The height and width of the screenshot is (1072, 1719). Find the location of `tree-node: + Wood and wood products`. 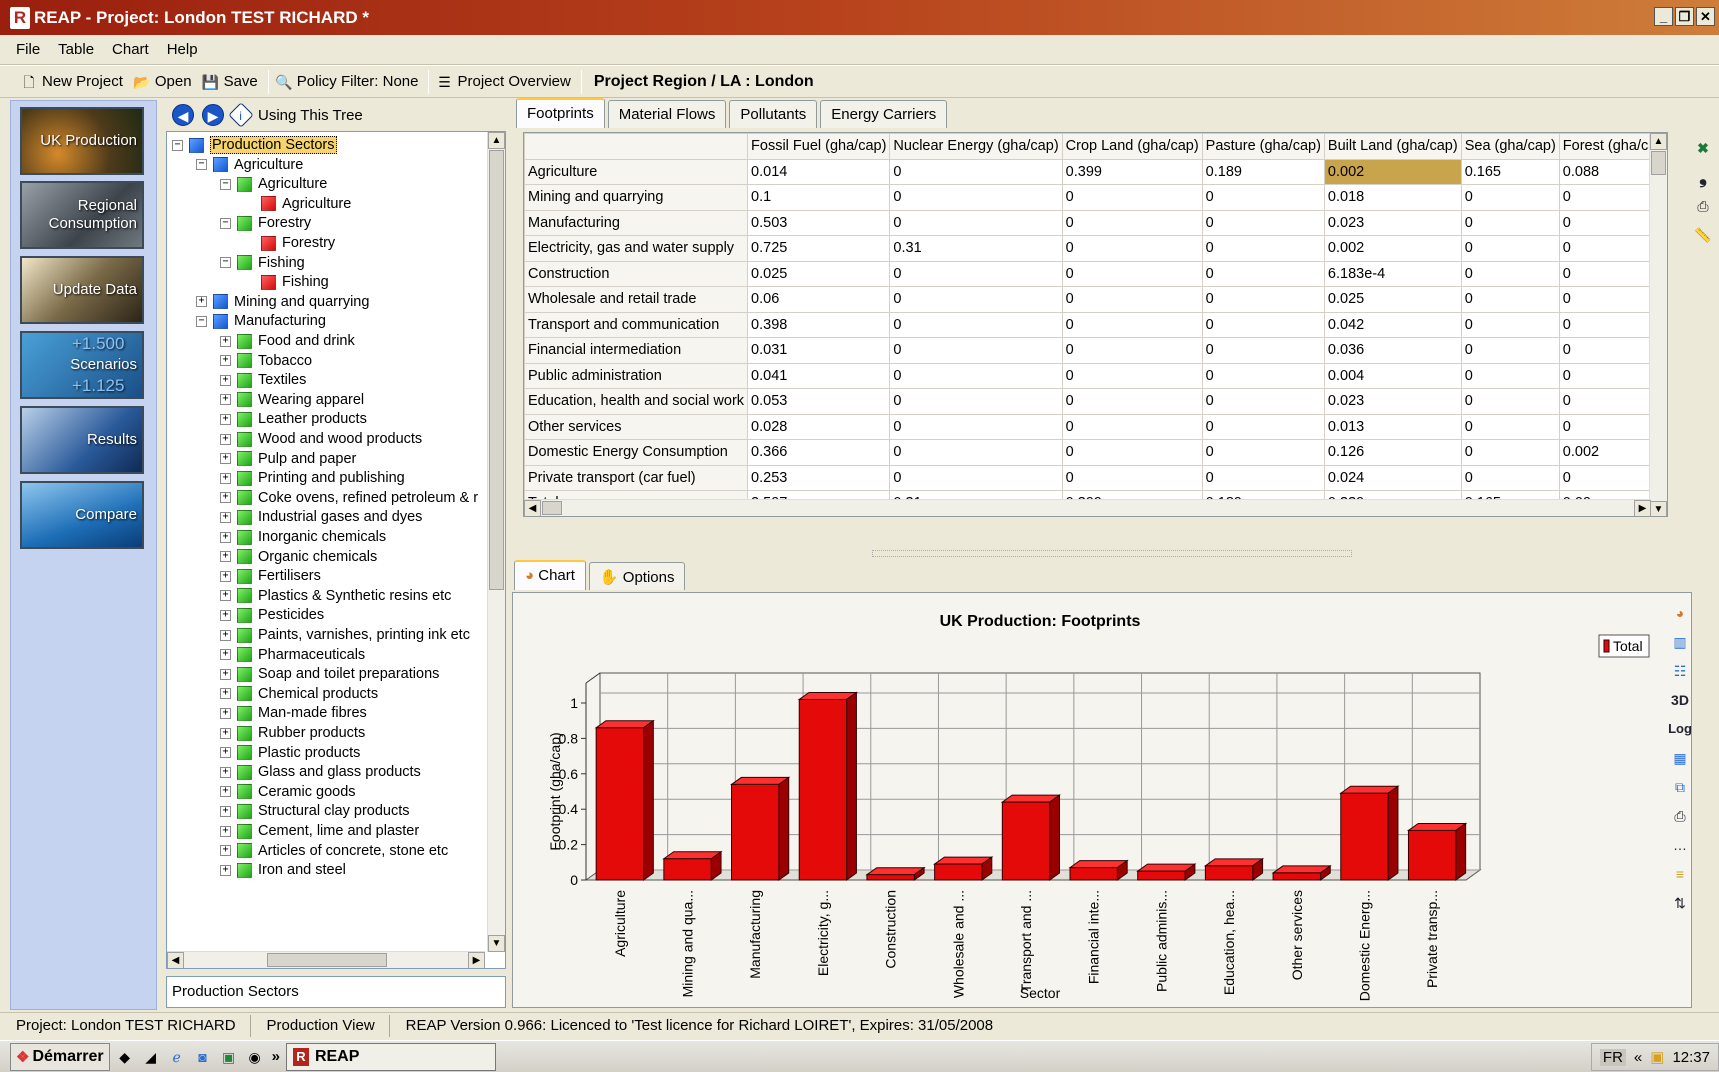

tree-node: + Wood and wood products is located at coordinates (321, 439).